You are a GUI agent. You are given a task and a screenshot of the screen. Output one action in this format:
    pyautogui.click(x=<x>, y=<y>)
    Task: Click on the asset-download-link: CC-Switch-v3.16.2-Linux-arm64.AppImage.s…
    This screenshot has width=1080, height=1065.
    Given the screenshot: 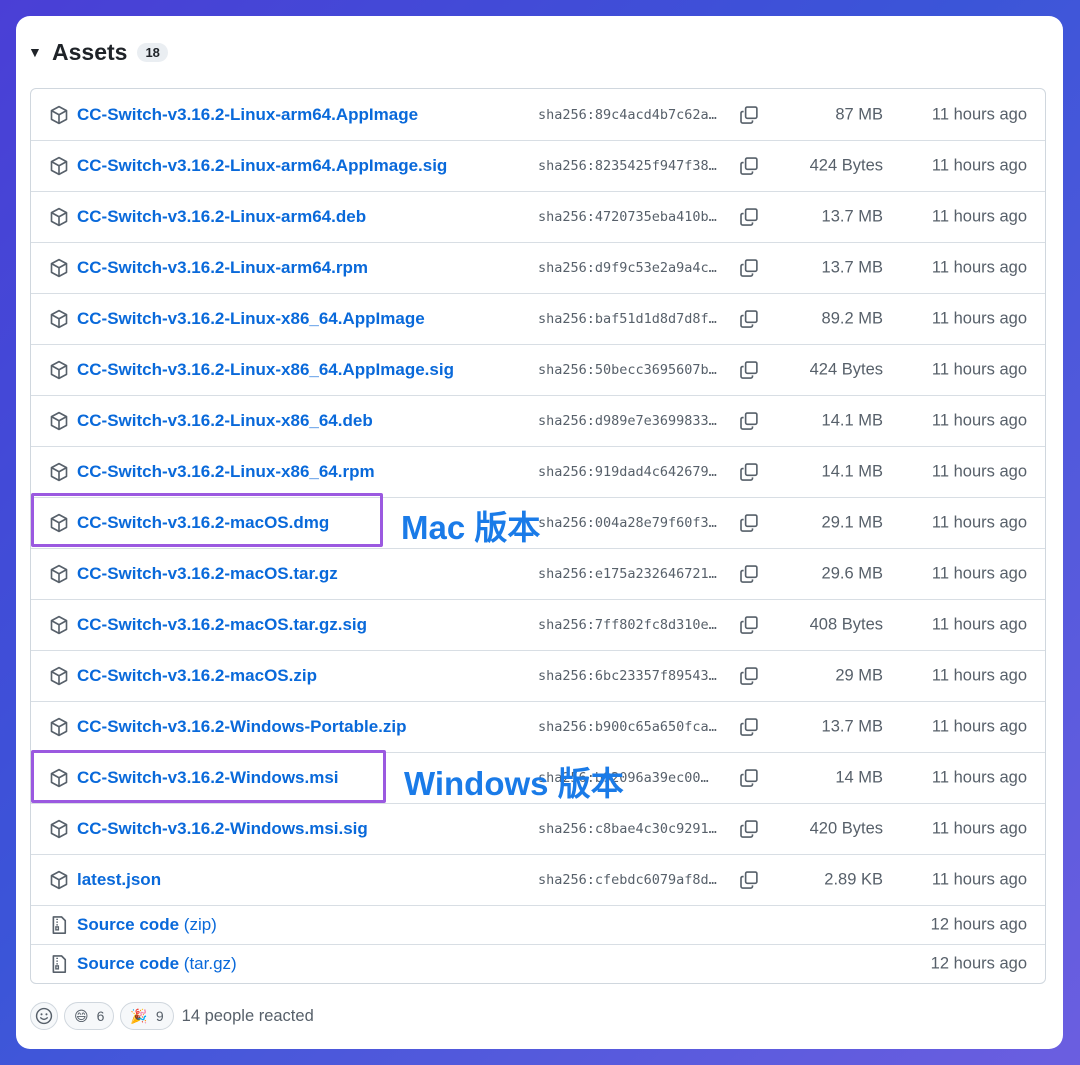 What is the action you would take?
    pyautogui.click(x=262, y=166)
    